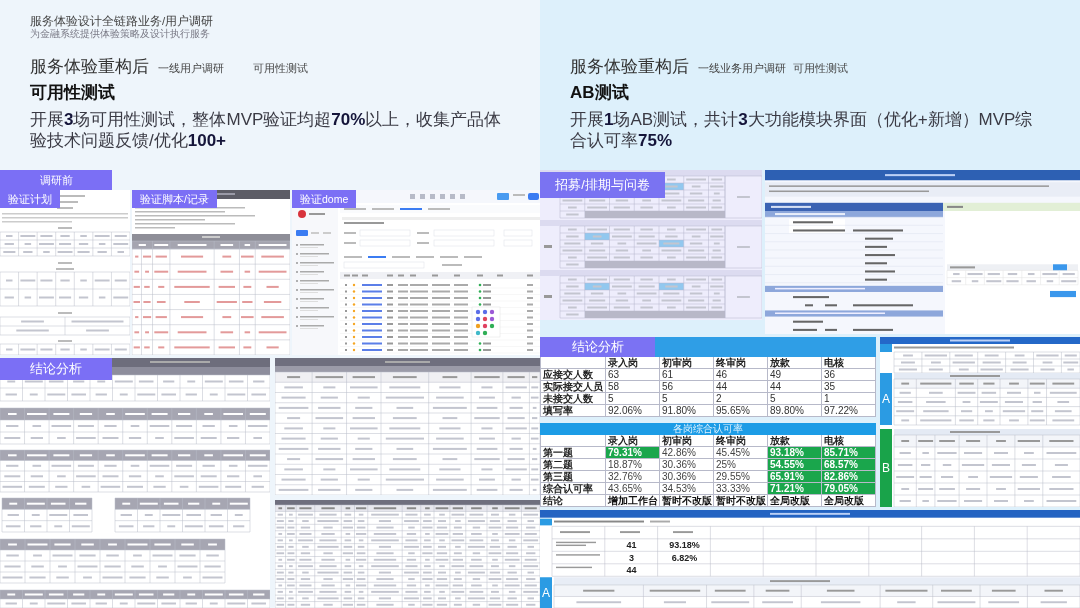  I want to click on table-cell: 33.33%, so click(741, 489).